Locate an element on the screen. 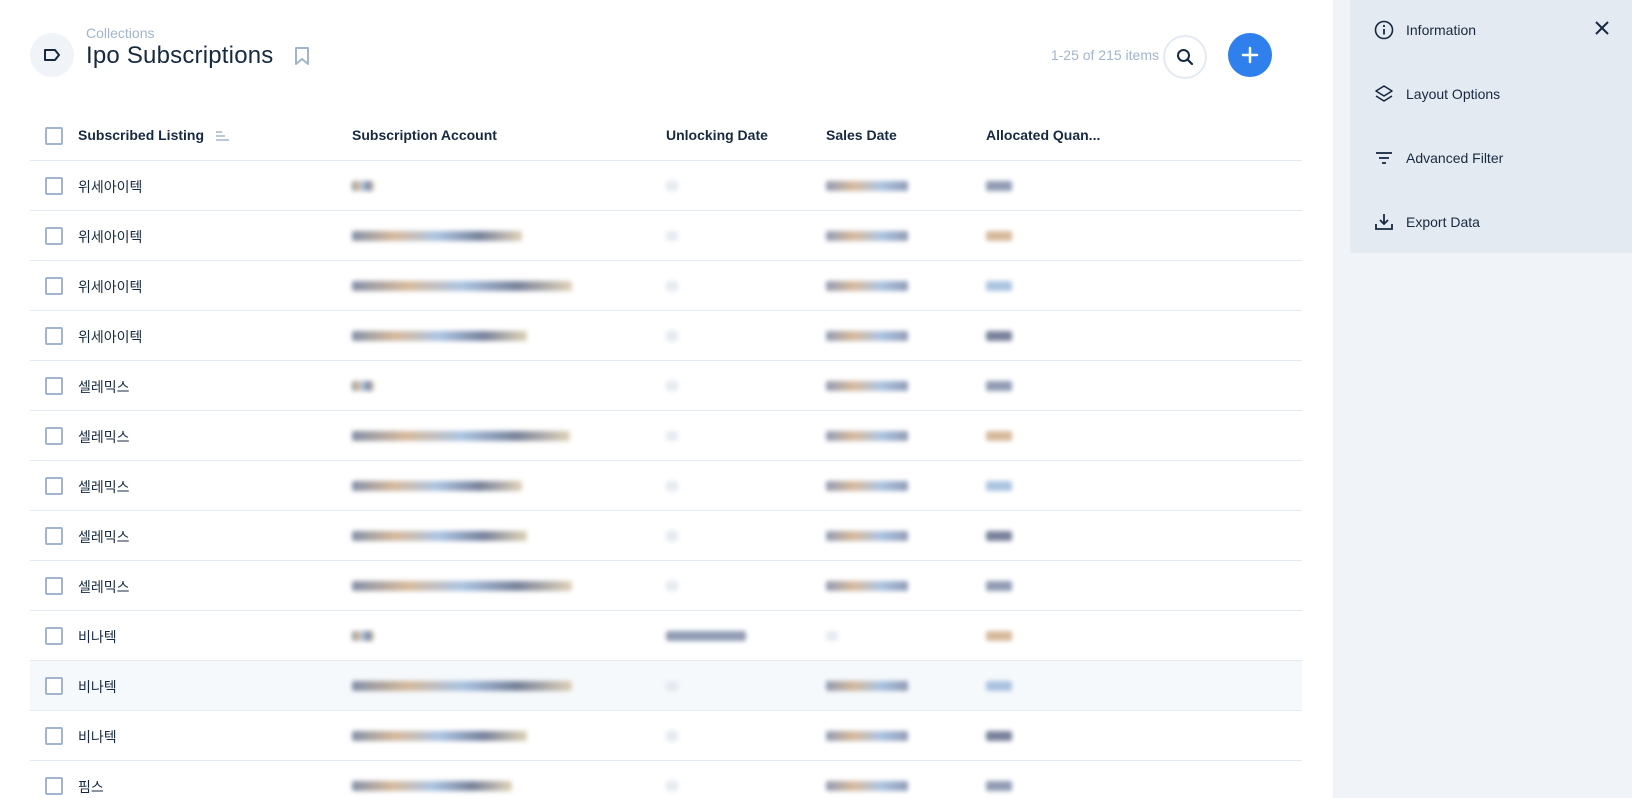 This screenshot has width=1632, height=798. filter-icon is located at coordinates (1384, 158).